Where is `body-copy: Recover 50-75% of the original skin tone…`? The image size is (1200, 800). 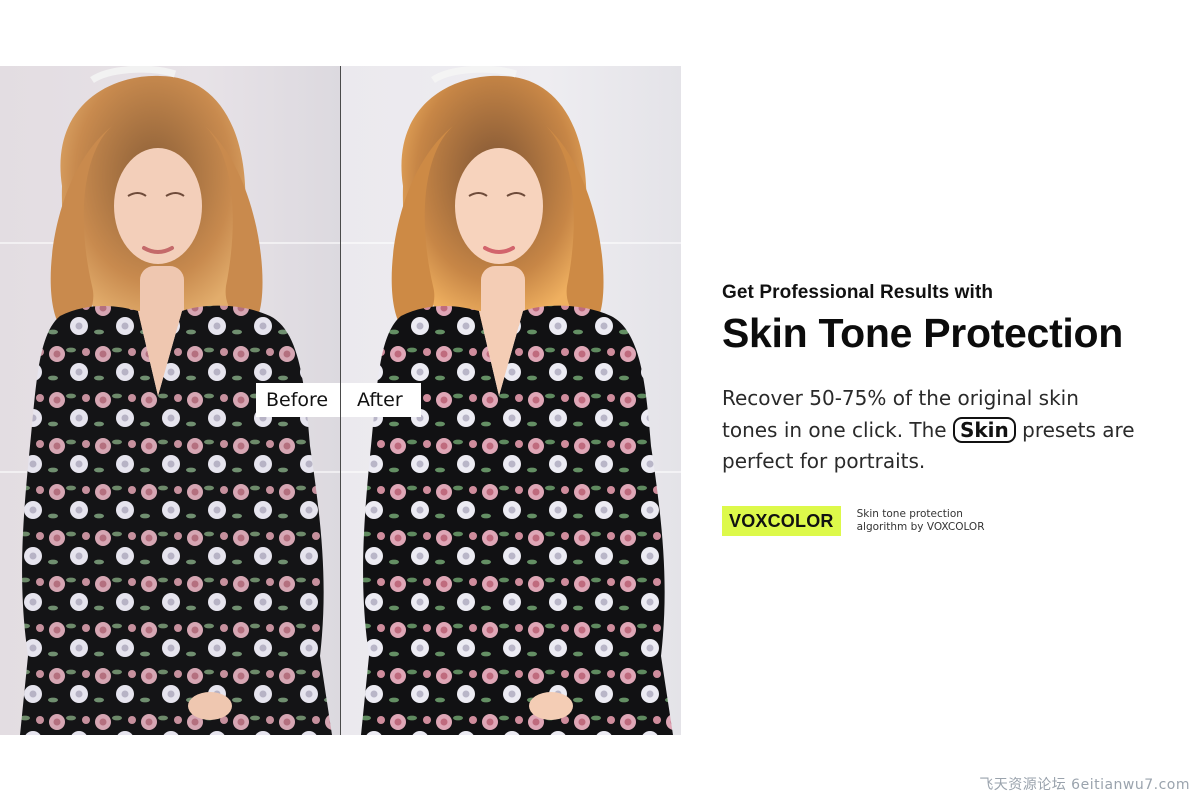
body-copy: Recover 50-75% of the original skin tone… is located at coordinates (937, 430).